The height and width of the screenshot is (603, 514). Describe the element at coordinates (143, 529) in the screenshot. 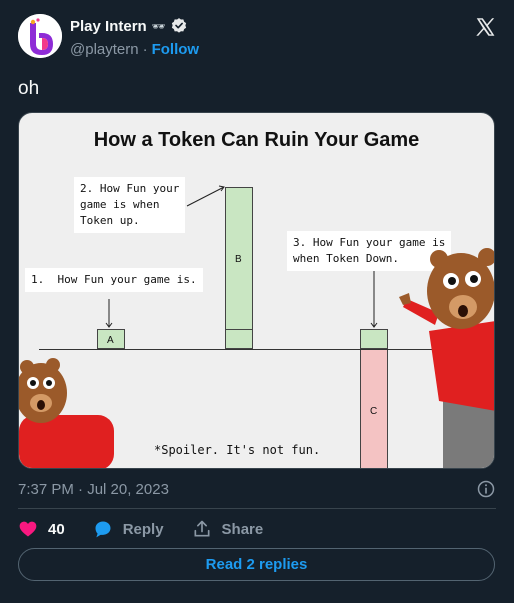

I see `reply-label: Reply` at that location.